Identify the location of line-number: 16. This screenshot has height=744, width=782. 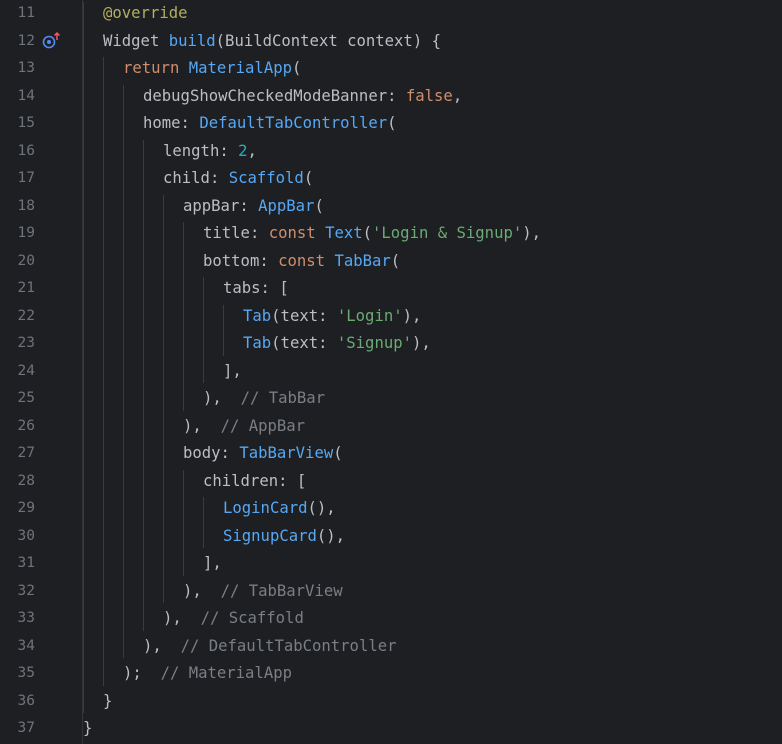
(26, 150).